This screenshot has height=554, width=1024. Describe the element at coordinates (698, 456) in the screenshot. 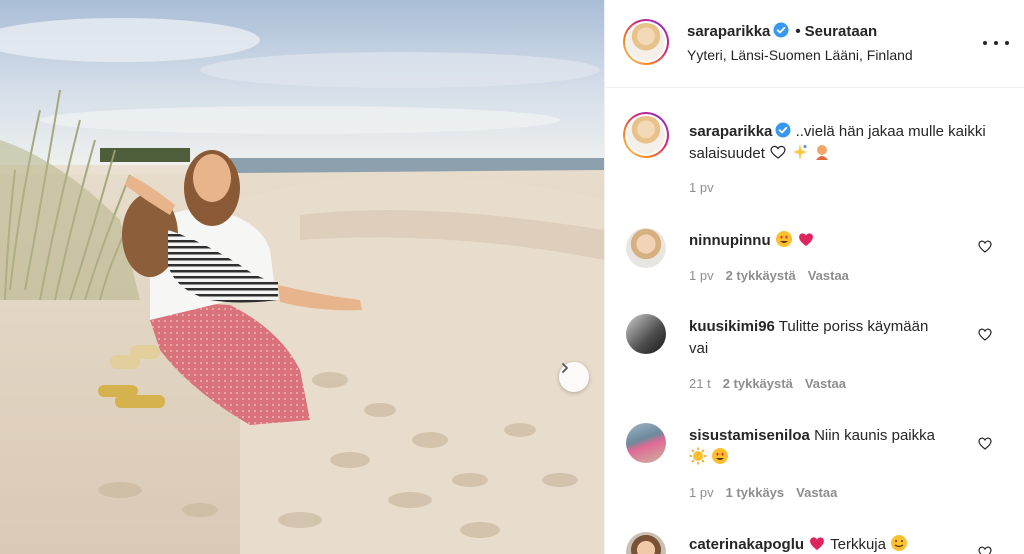

I see `sun-emoji-icon` at that location.